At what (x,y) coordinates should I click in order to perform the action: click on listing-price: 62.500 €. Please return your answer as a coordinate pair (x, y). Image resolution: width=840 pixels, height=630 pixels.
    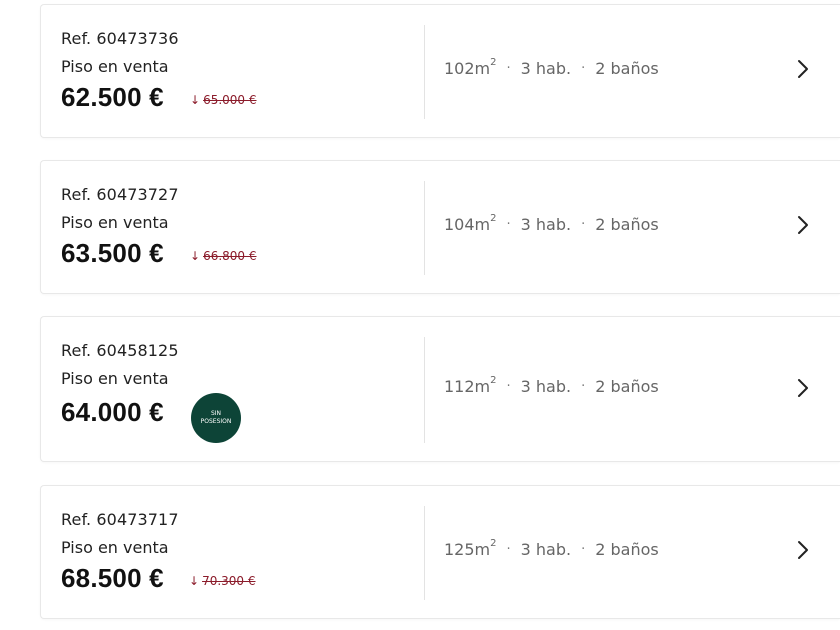
    Looking at the image, I should click on (112, 97).